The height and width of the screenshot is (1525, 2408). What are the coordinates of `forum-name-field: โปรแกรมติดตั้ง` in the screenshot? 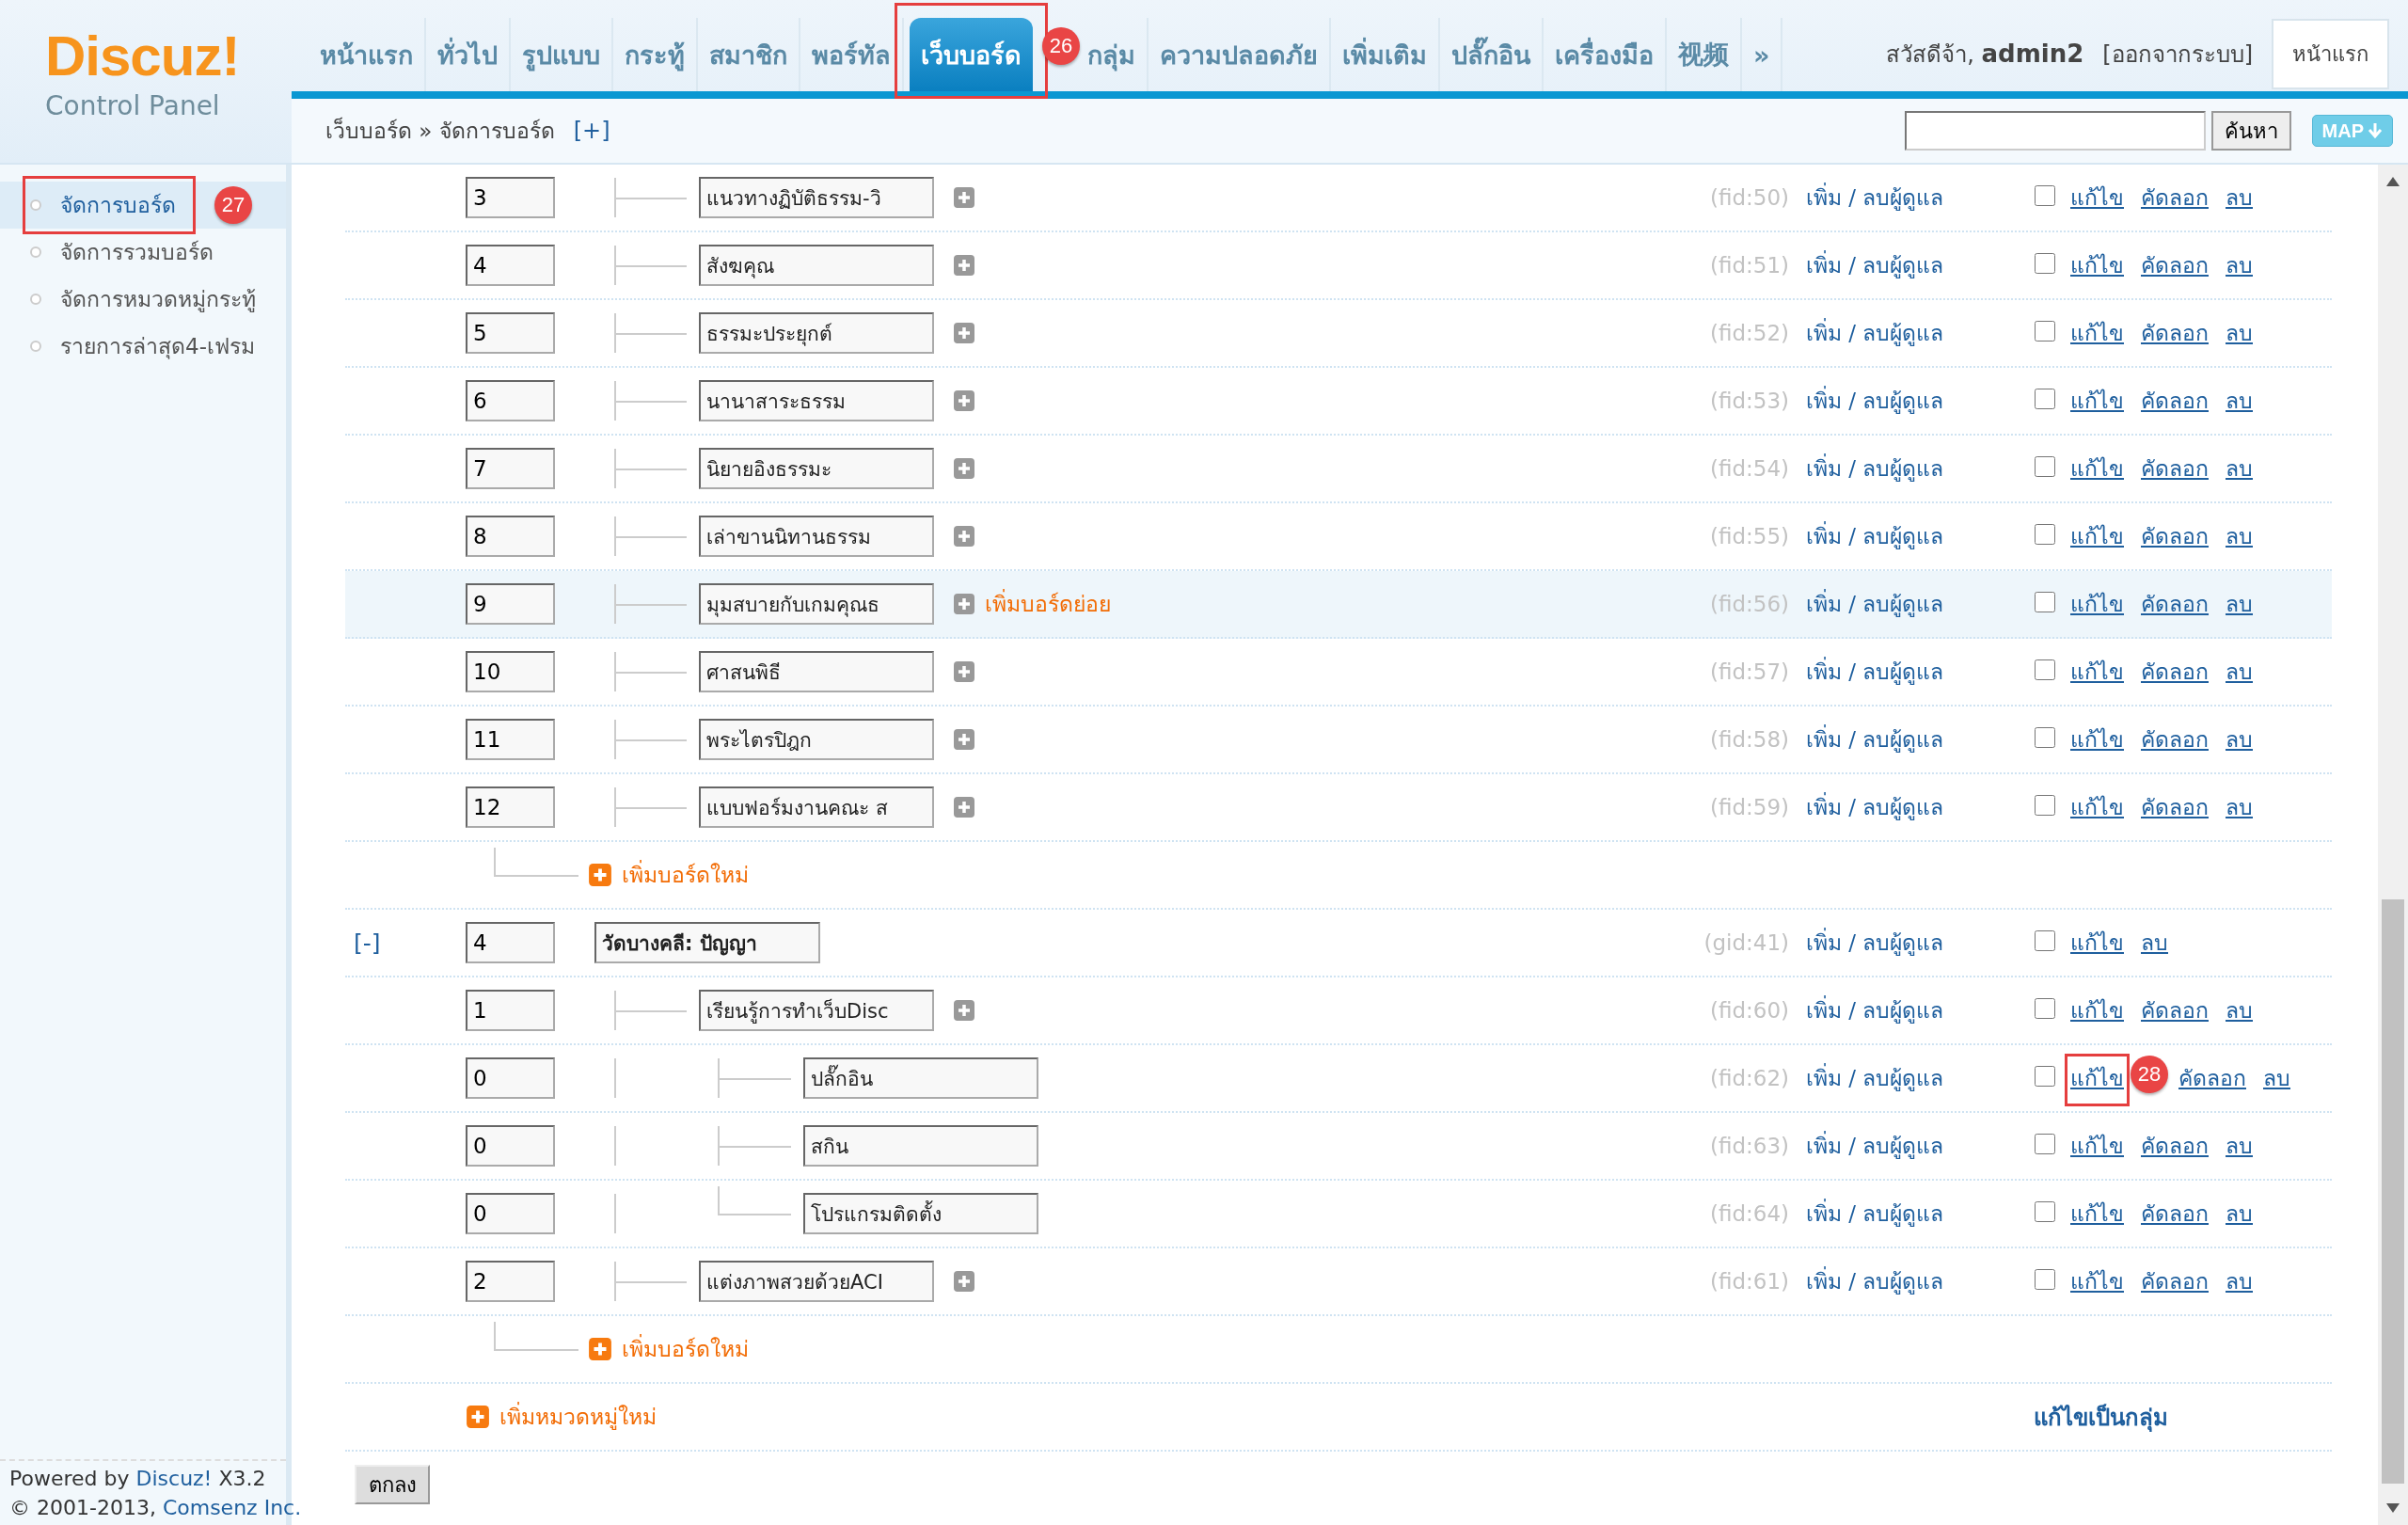 It's located at (921, 1213).